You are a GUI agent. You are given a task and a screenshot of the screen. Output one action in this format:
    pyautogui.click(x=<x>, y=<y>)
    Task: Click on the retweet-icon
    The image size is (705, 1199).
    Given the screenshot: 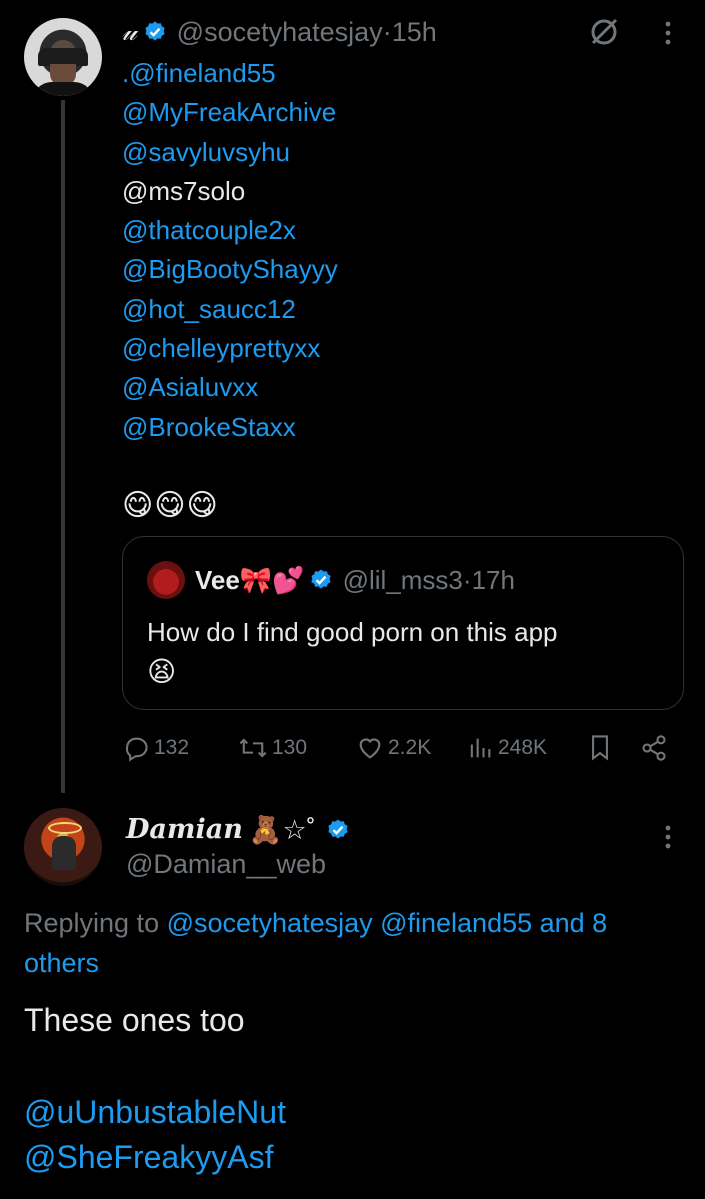 What is the action you would take?
    pyautogui.click(x=253, y=748)
    